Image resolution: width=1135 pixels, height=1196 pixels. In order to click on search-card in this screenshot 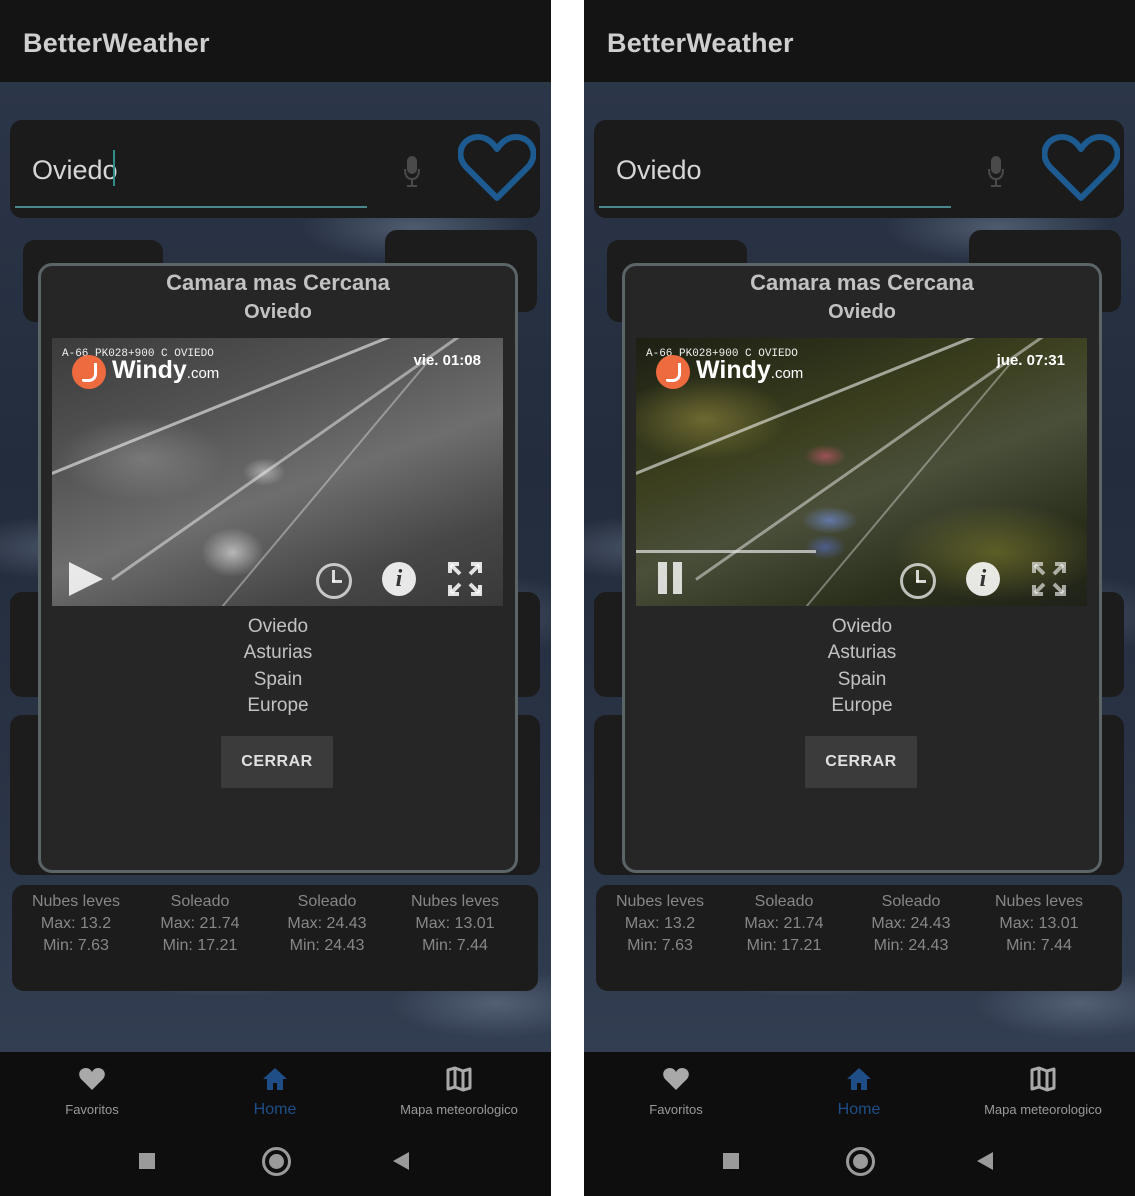, I will do `click(859, 169)`.